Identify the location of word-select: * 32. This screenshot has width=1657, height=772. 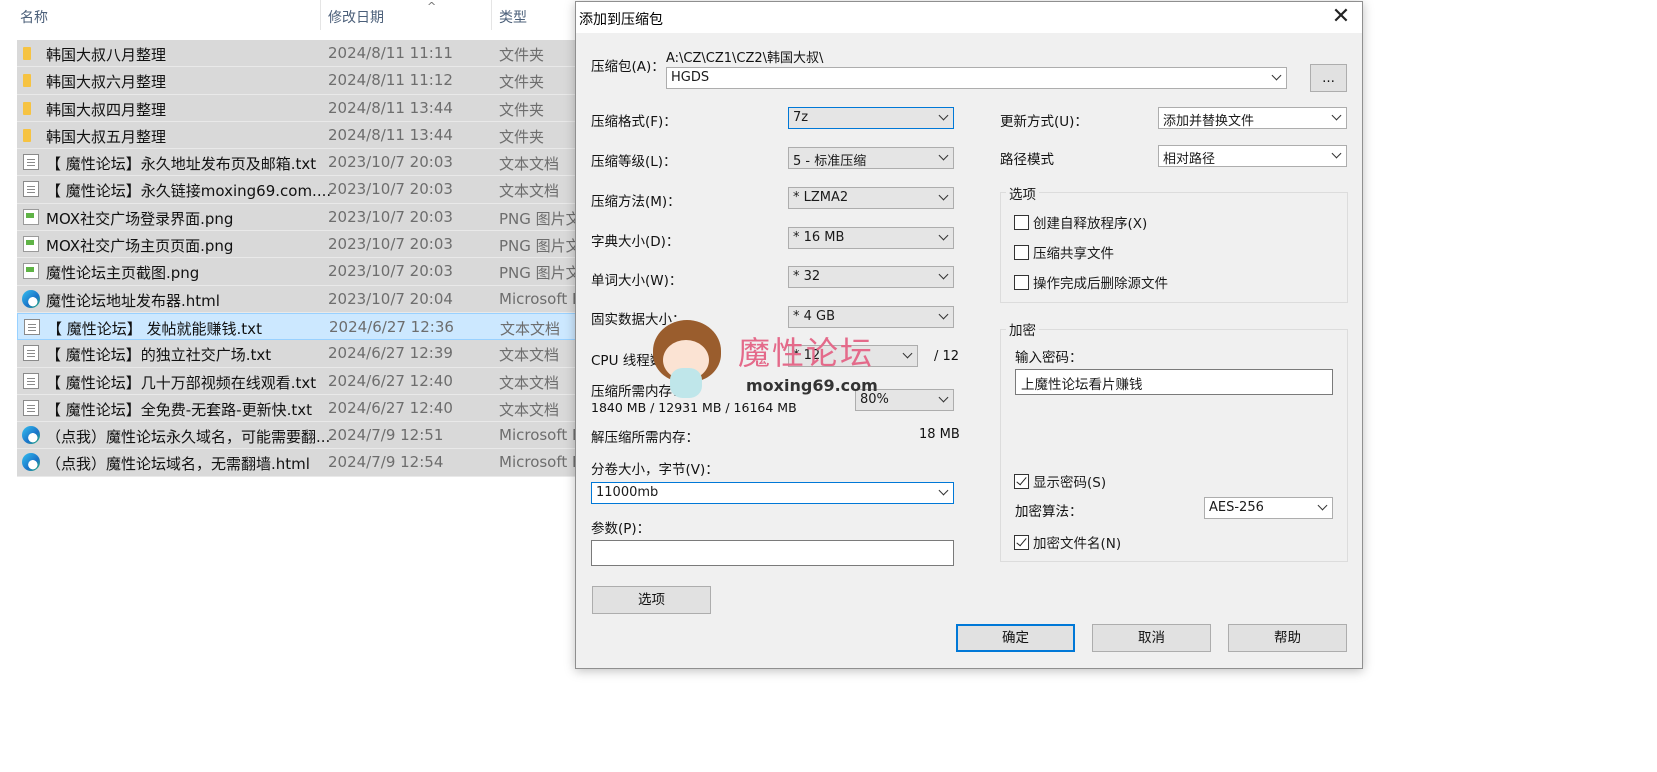
(871, 277).